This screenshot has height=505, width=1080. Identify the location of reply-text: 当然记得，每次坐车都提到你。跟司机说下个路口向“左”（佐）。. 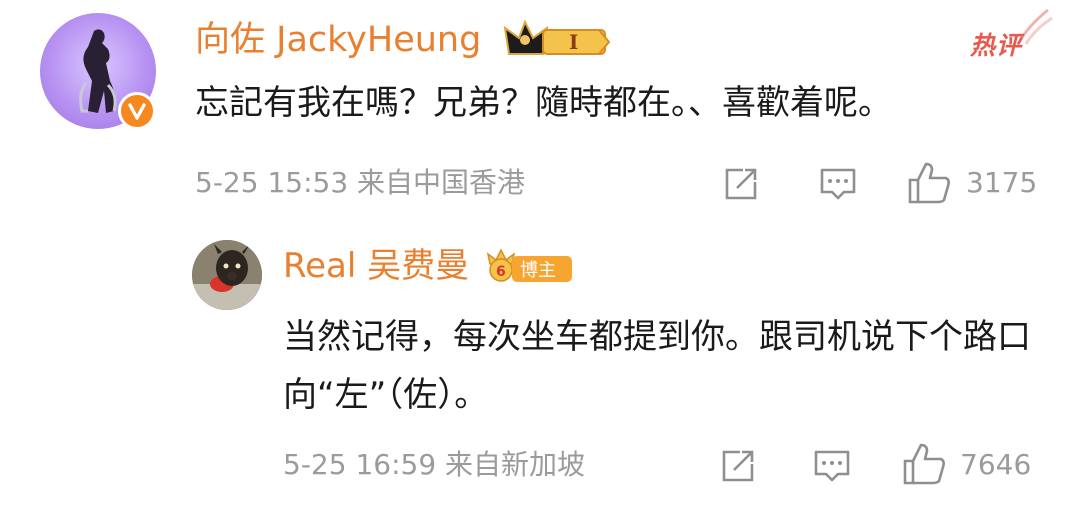
(657, 366).